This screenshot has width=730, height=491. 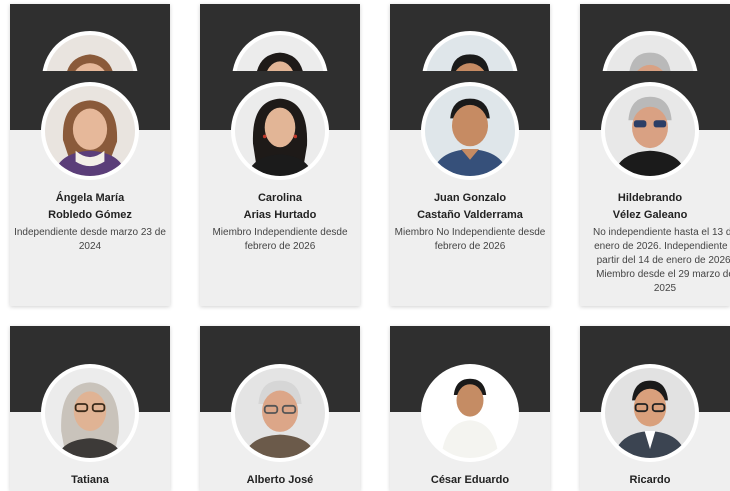 What do you see at coordinates (470, 480) in the screenshot?
I see `member-name-line1: César Eduardo` at bounding box center [470, 480].